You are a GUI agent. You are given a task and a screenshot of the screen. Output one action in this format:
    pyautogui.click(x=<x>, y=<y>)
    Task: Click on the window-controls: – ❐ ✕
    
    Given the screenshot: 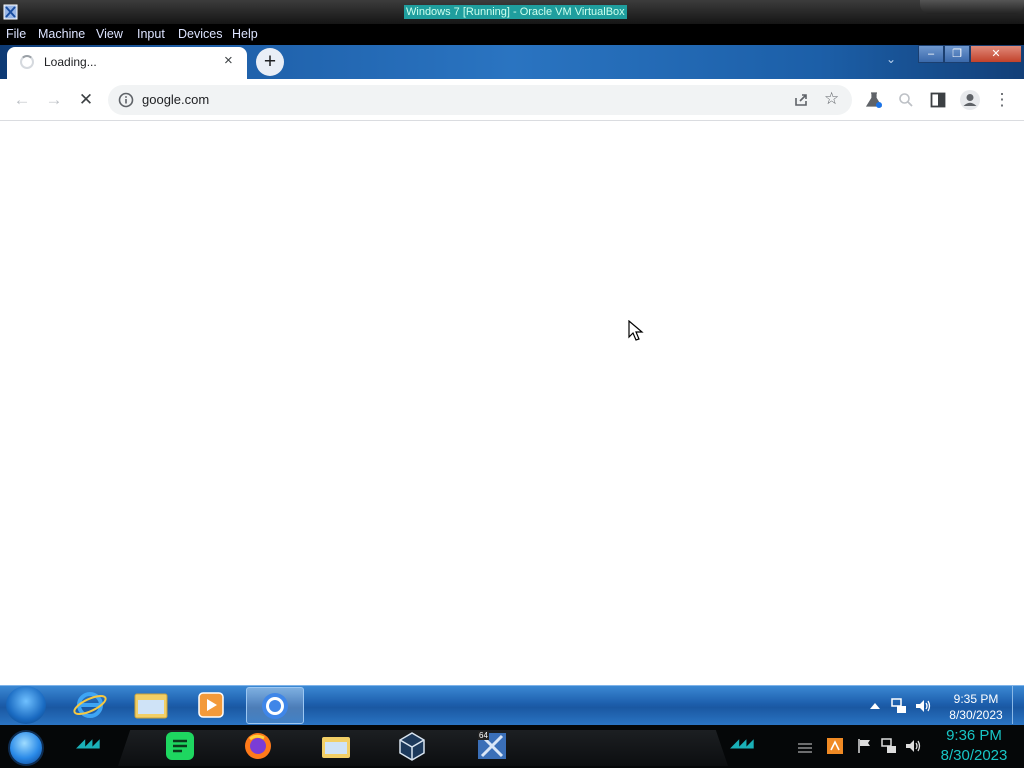 What is the action you would take?
    pyautogui.click(x=970, y=54)
    